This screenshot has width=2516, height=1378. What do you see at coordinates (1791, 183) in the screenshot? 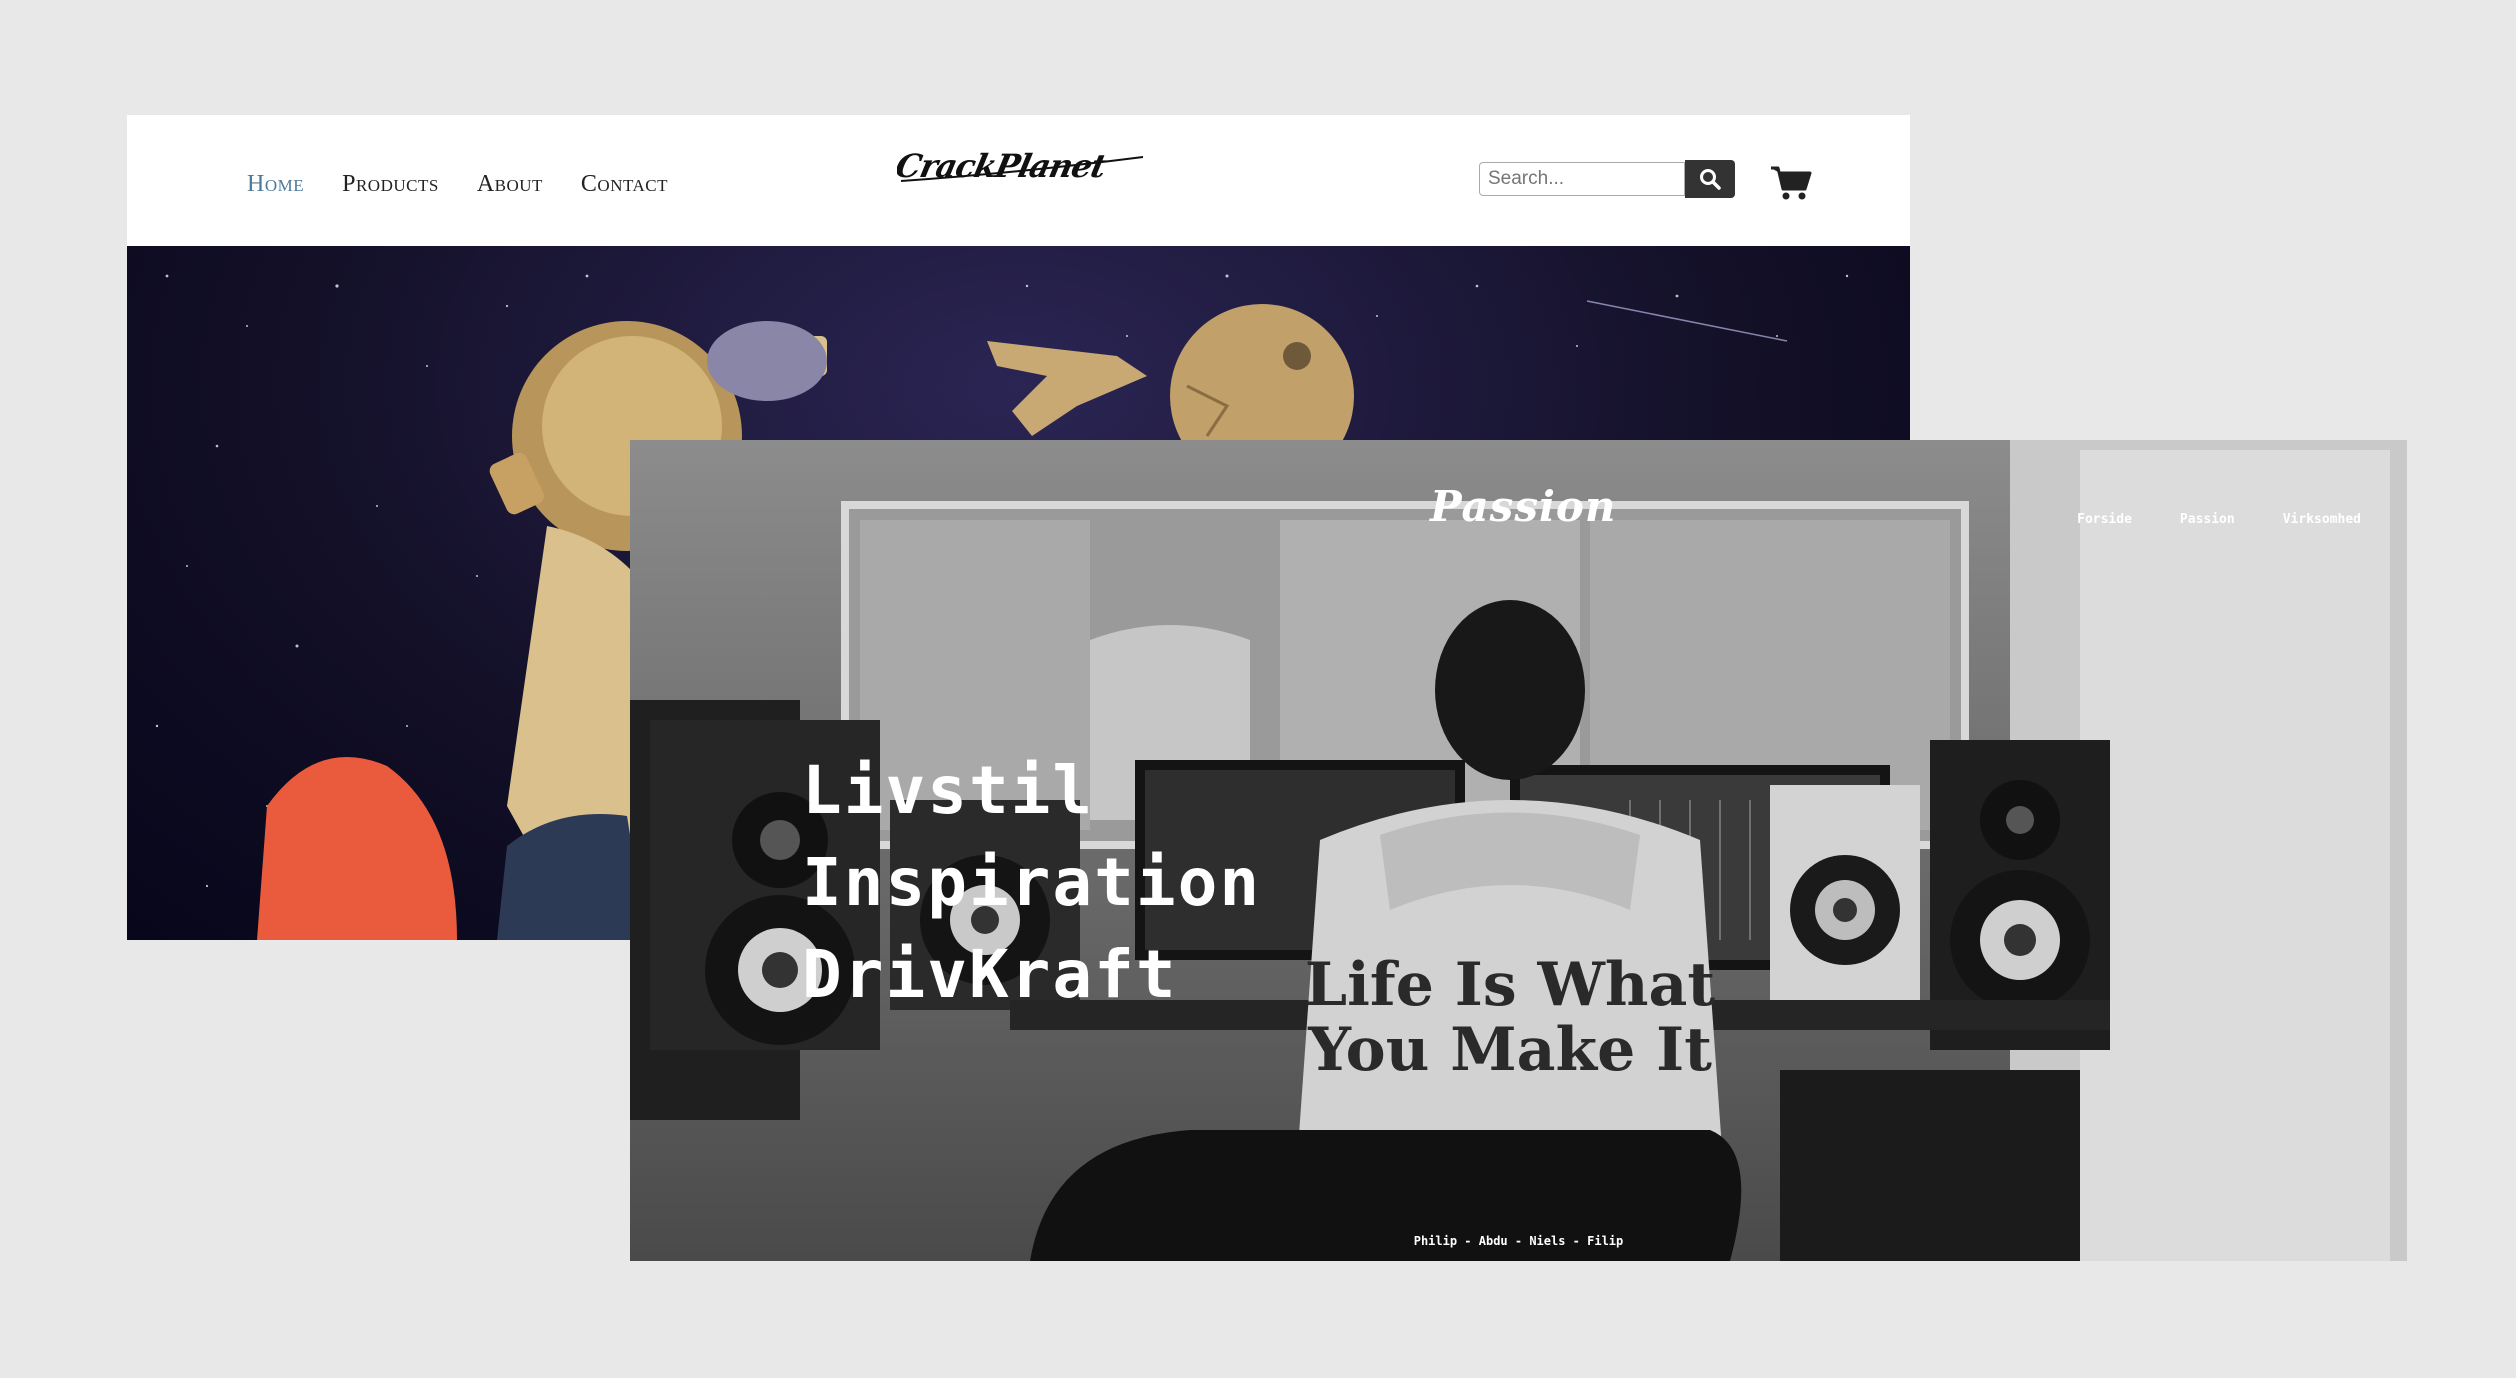
I see `cart-icon` at bounding box center [1791, 183].